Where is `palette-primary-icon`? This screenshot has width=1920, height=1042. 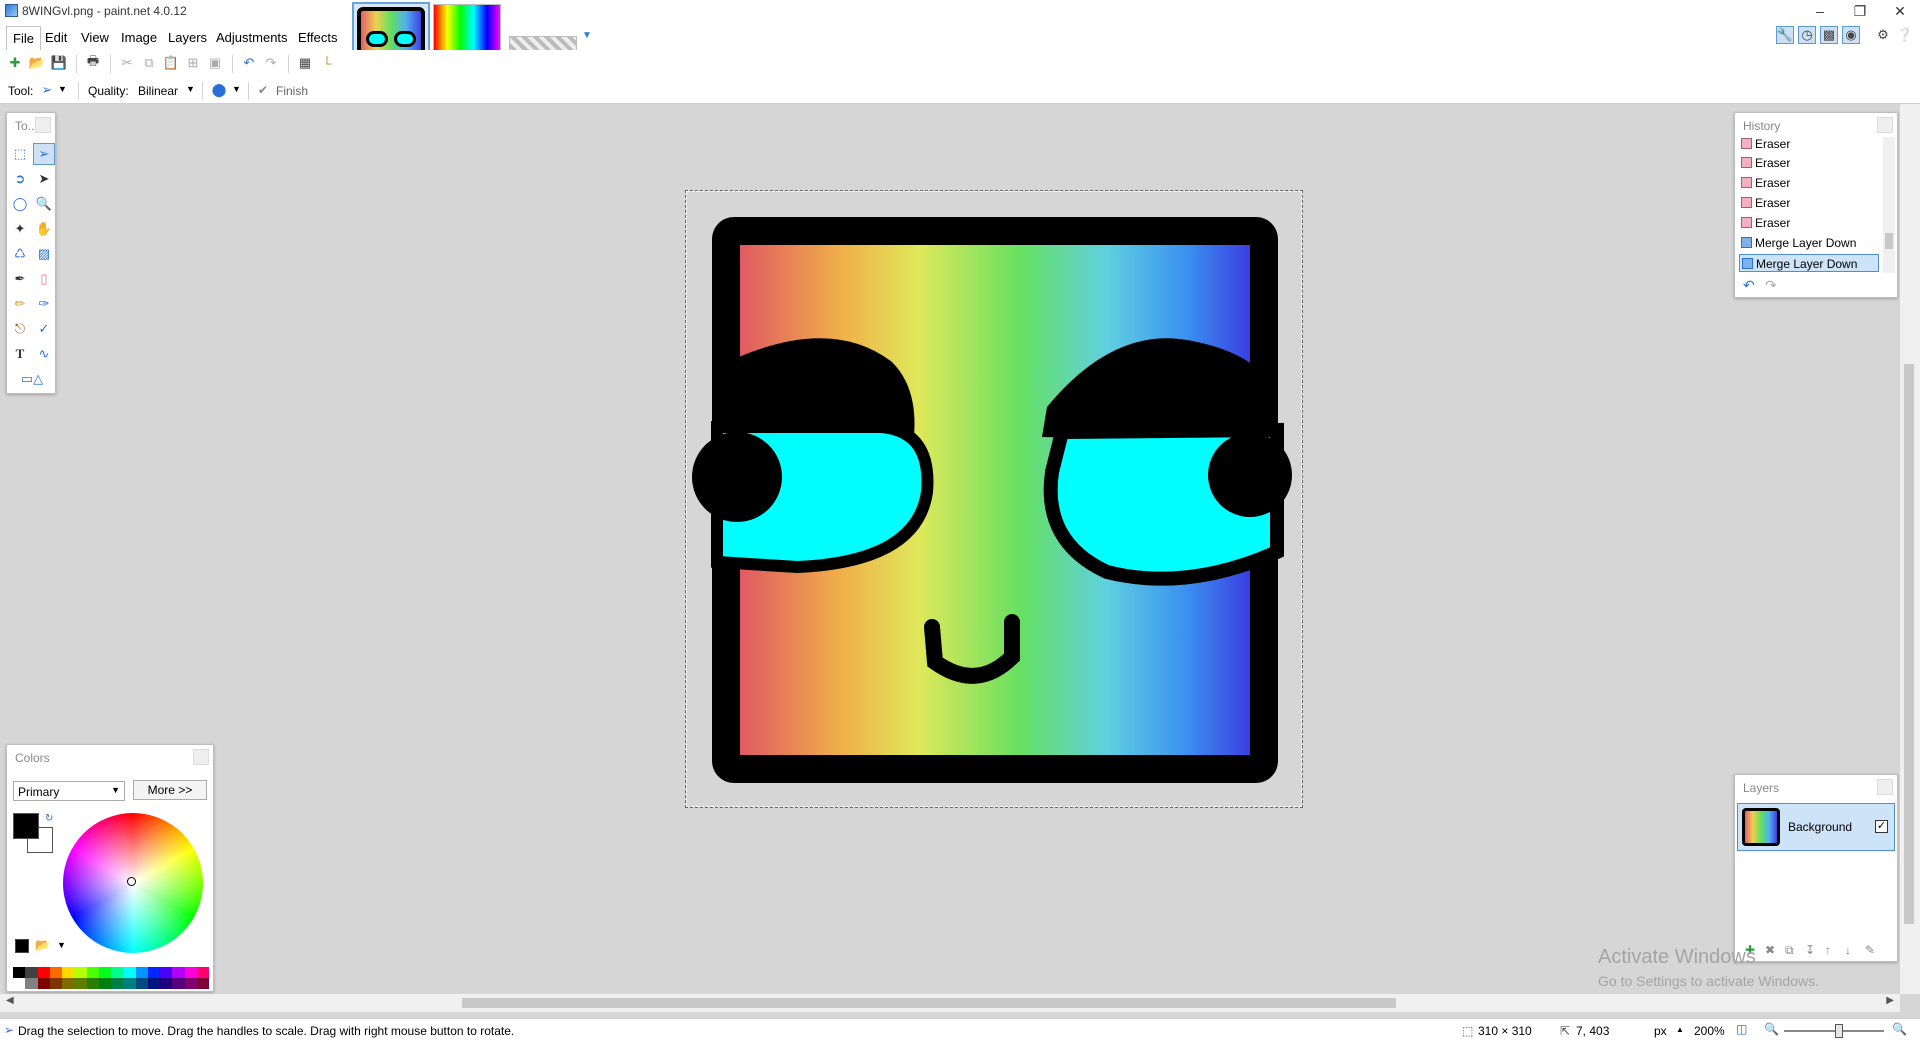
palette-primary-icon is located at coordinates (22, 946).